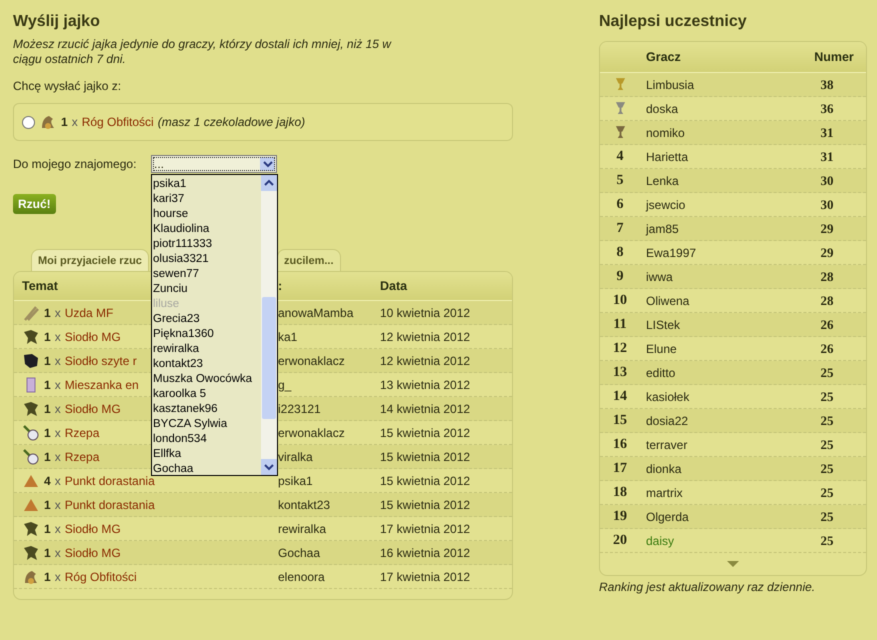  I want to click on item-link: Uzda MF, so click(89, 313).